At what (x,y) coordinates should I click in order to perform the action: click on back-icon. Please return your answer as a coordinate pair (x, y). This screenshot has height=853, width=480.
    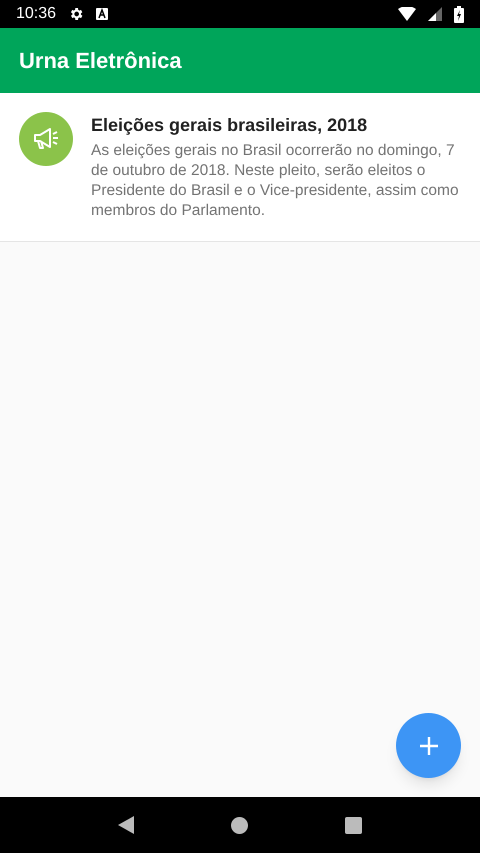
    Looking at the image, I should click on (126, 825).